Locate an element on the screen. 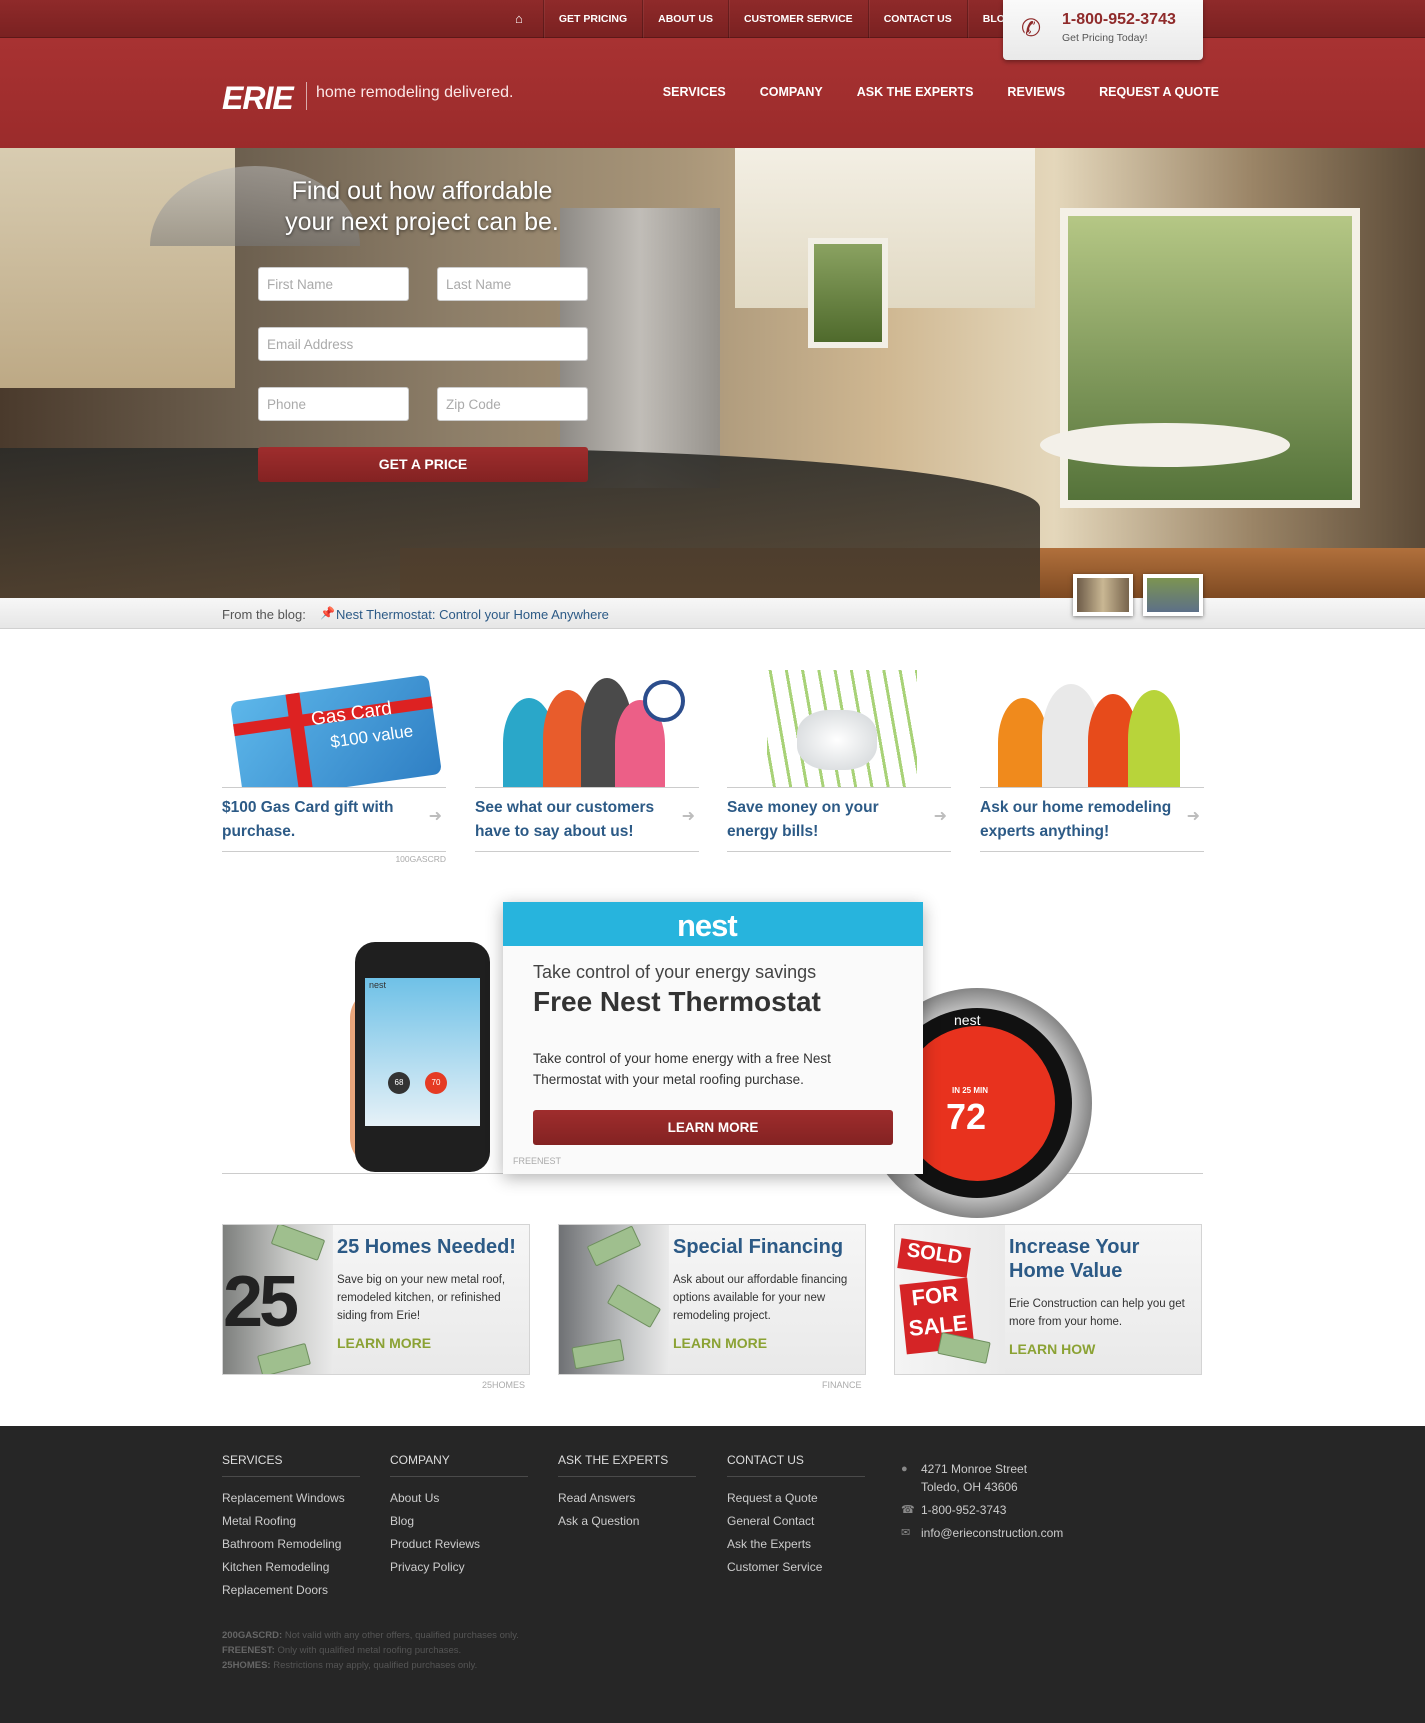  promo-financing-image is located at coordinates (614, 1299).